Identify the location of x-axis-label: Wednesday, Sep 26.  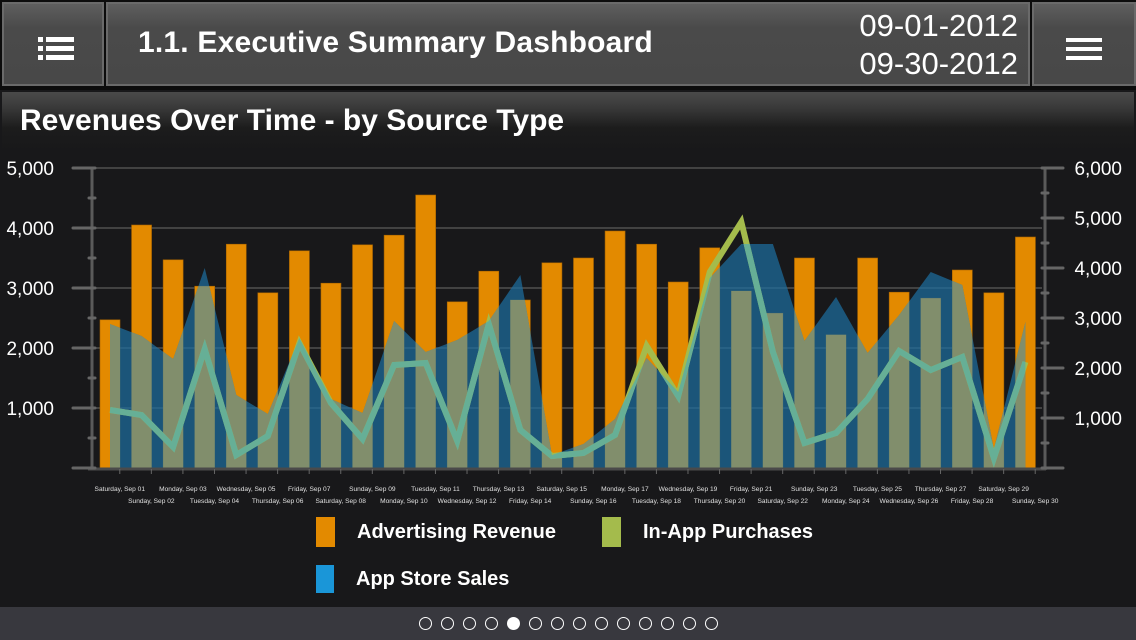
(909, 501).